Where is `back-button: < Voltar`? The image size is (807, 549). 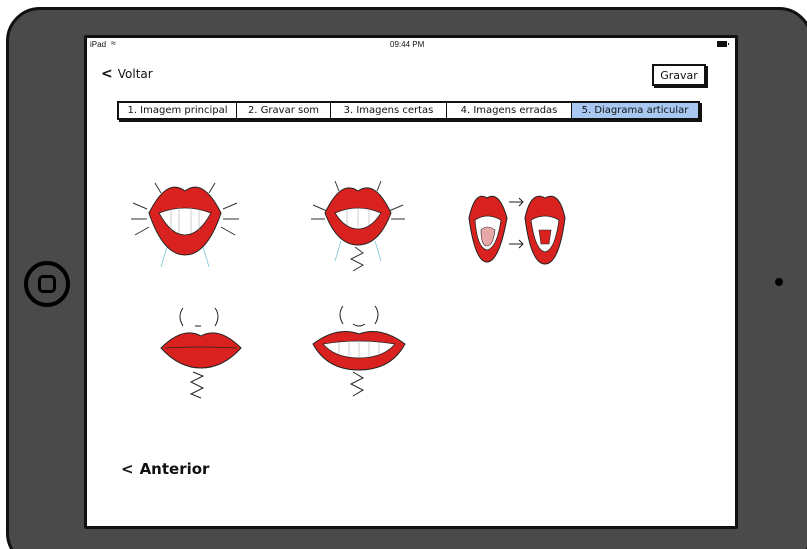
back-button: < Voltar is located at coordinates (127, 74).